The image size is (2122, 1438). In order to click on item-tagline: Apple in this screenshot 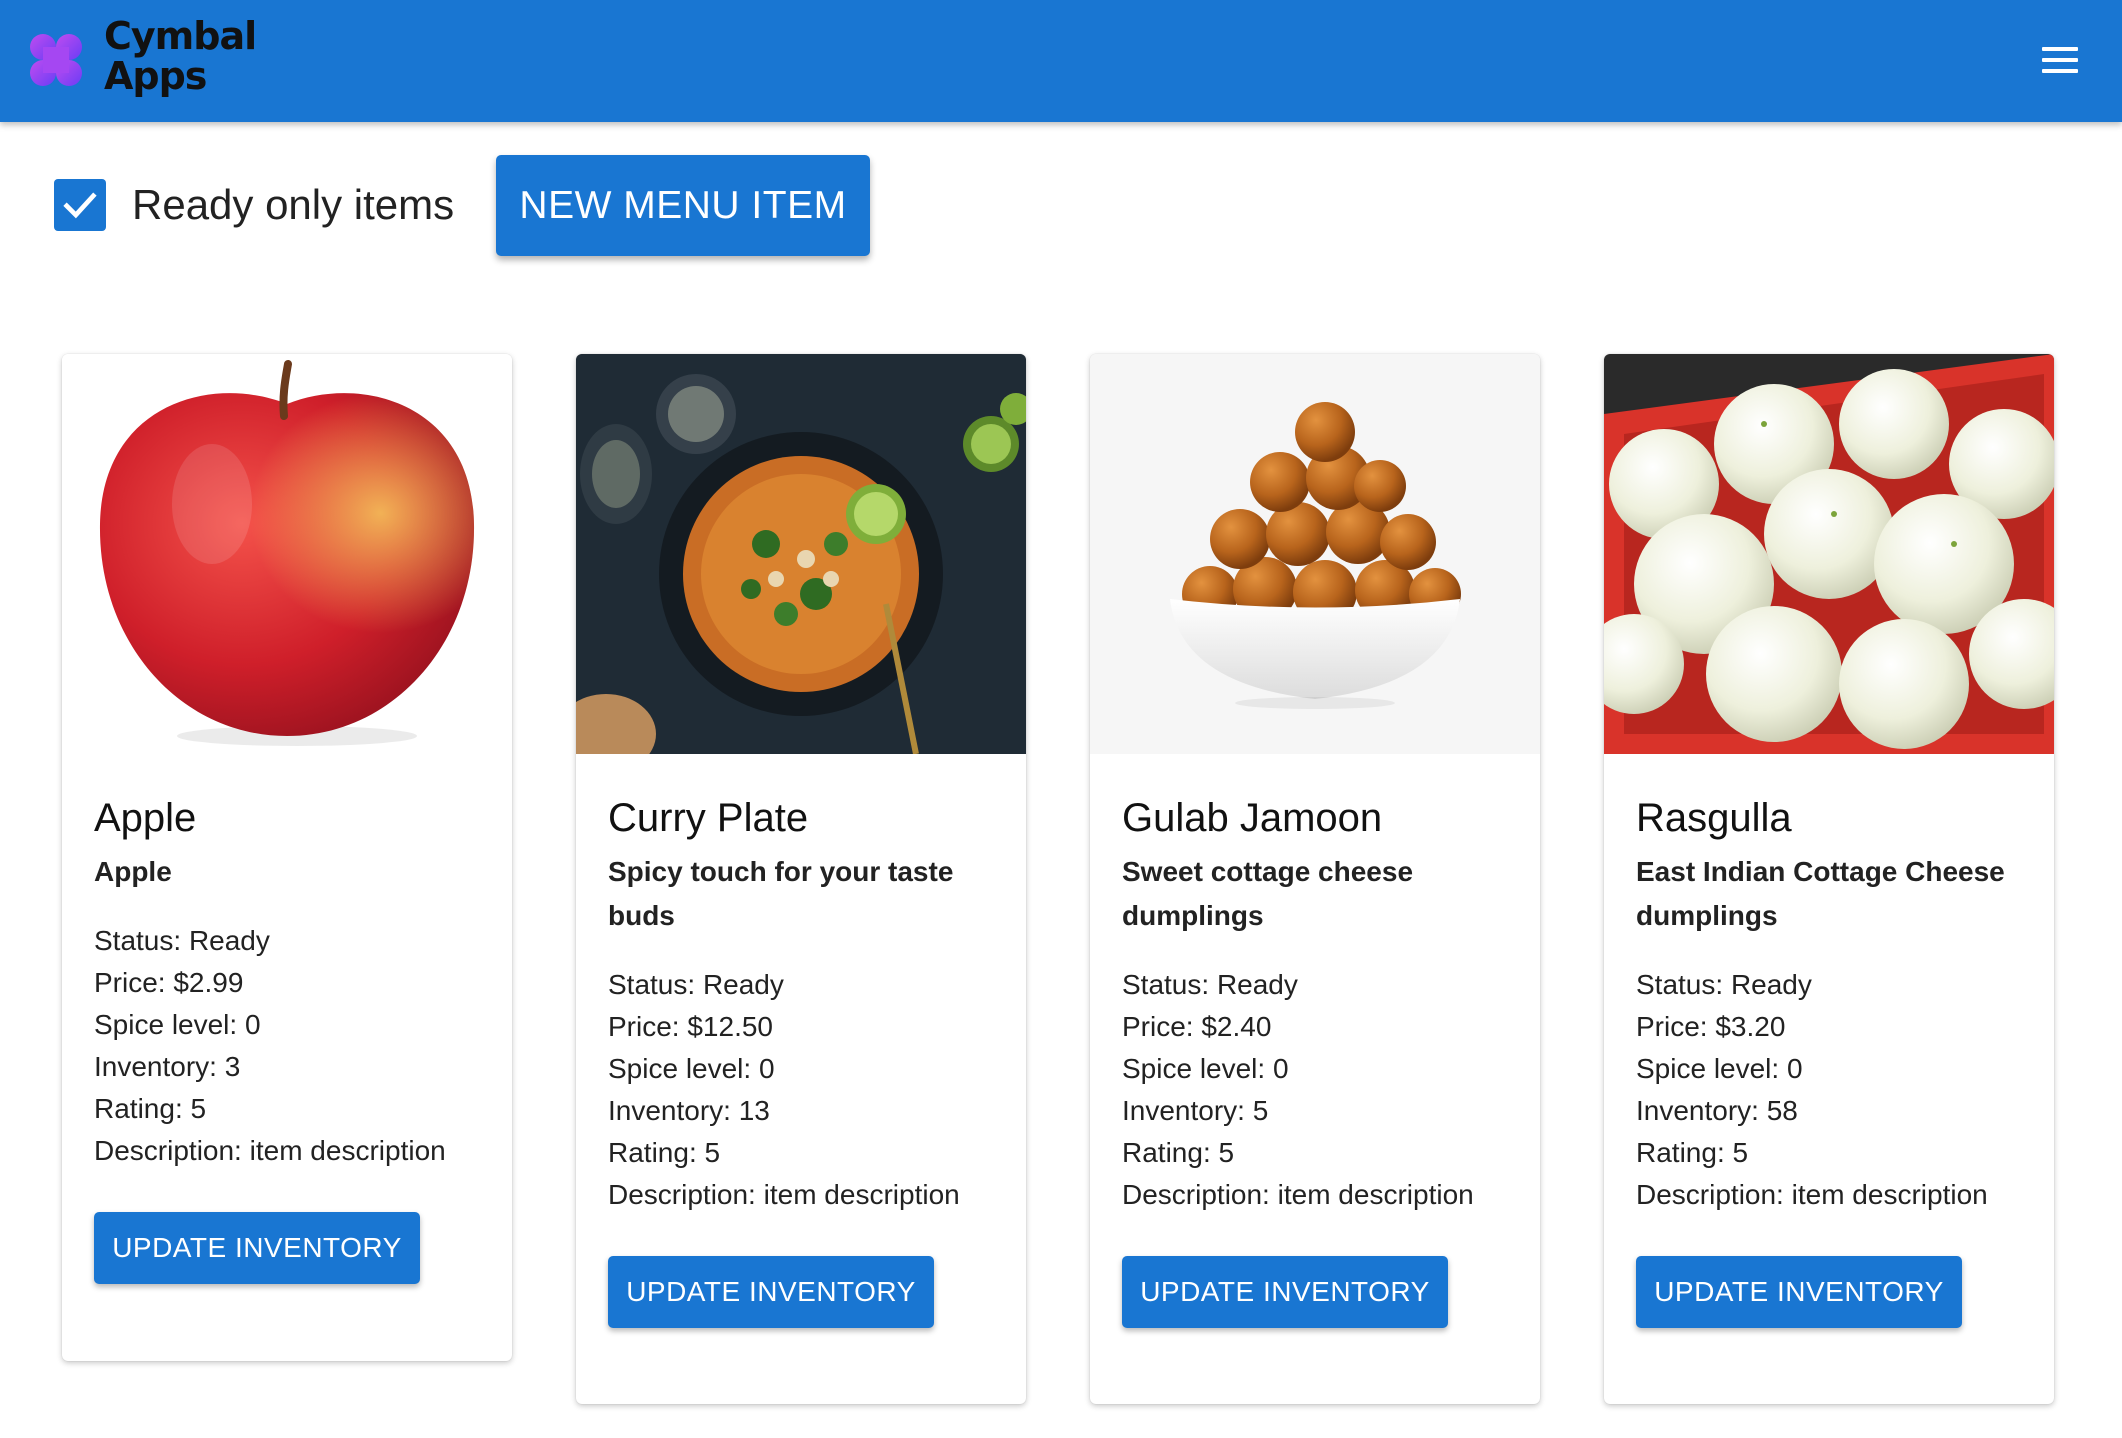, I will do `click(133, 871)`.